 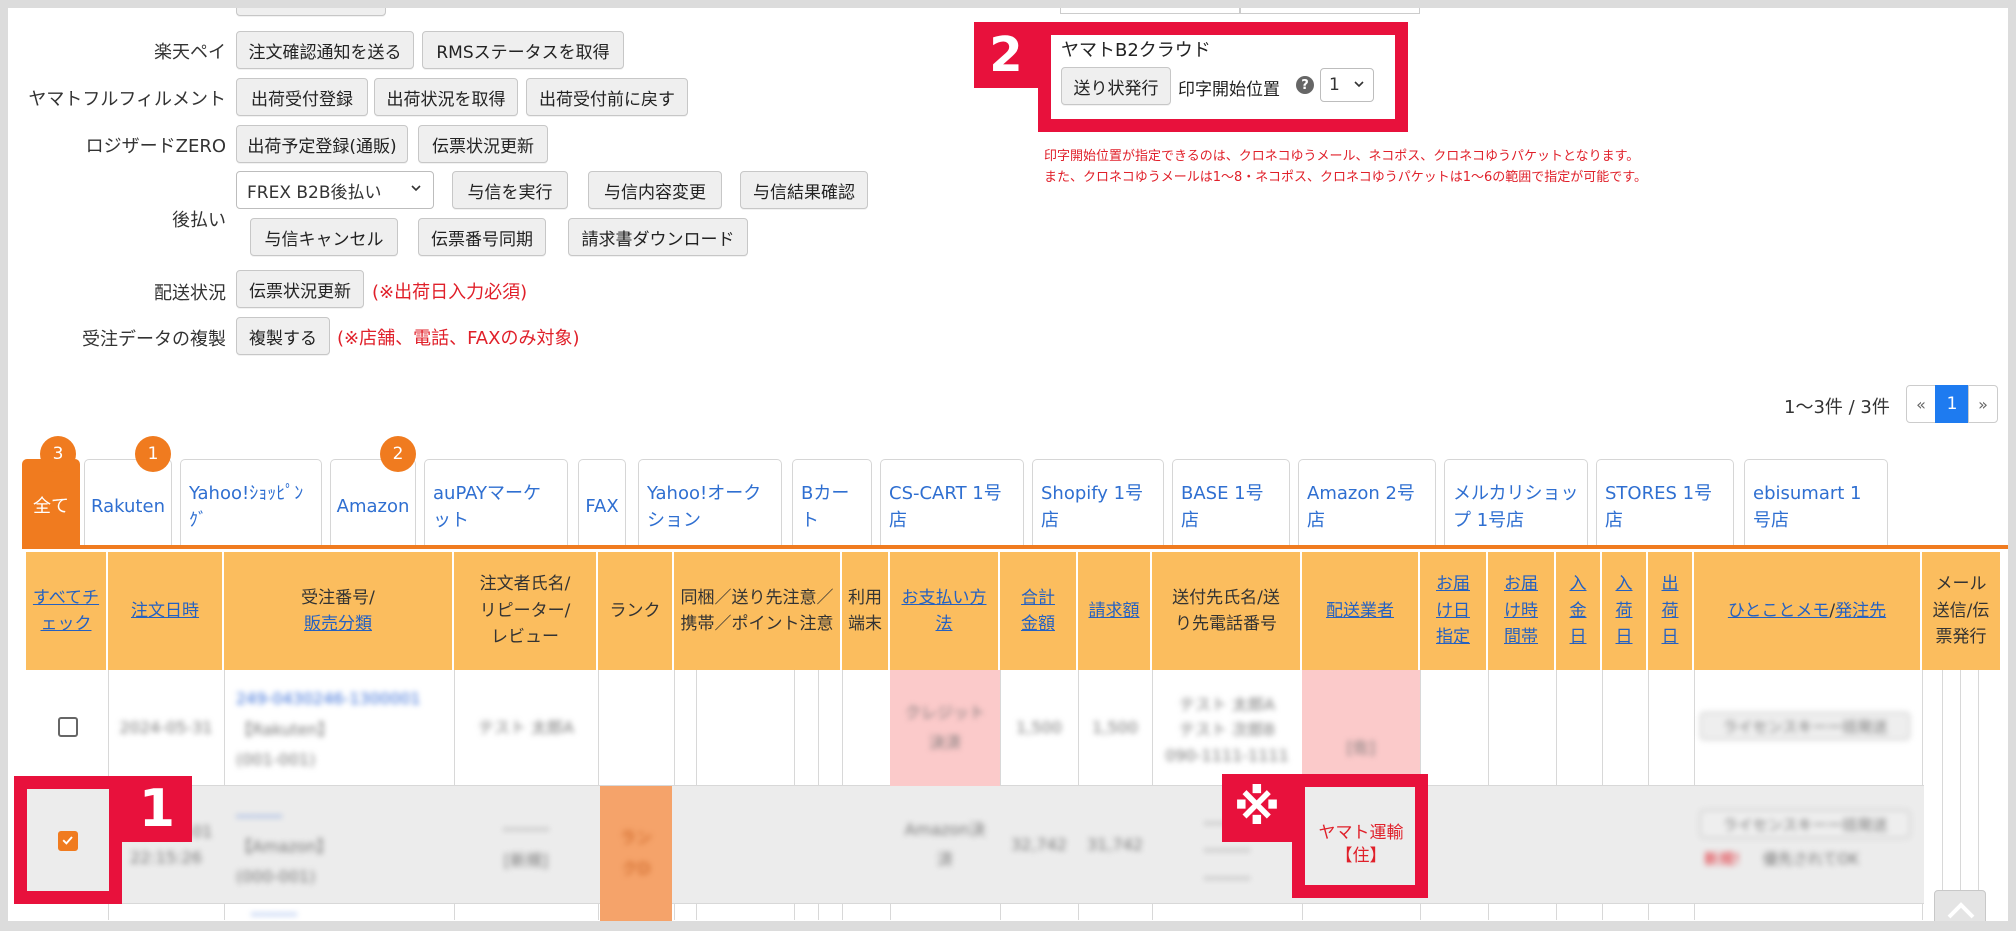 What do you see at coordinates (322, 144) in the screenshot?
I see `shipping-plan-register-button: 出荷予定登録(通販)` at bounding box center [322, 144].